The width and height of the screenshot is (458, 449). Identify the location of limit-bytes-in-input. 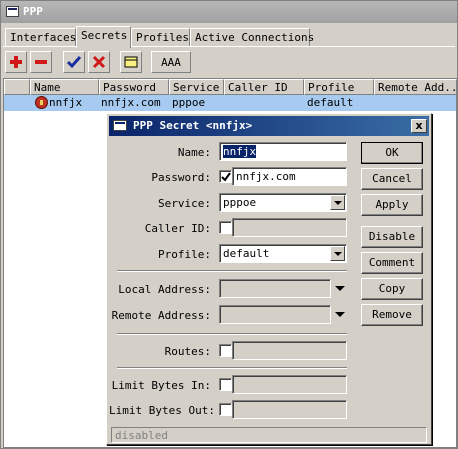
(289, 384).